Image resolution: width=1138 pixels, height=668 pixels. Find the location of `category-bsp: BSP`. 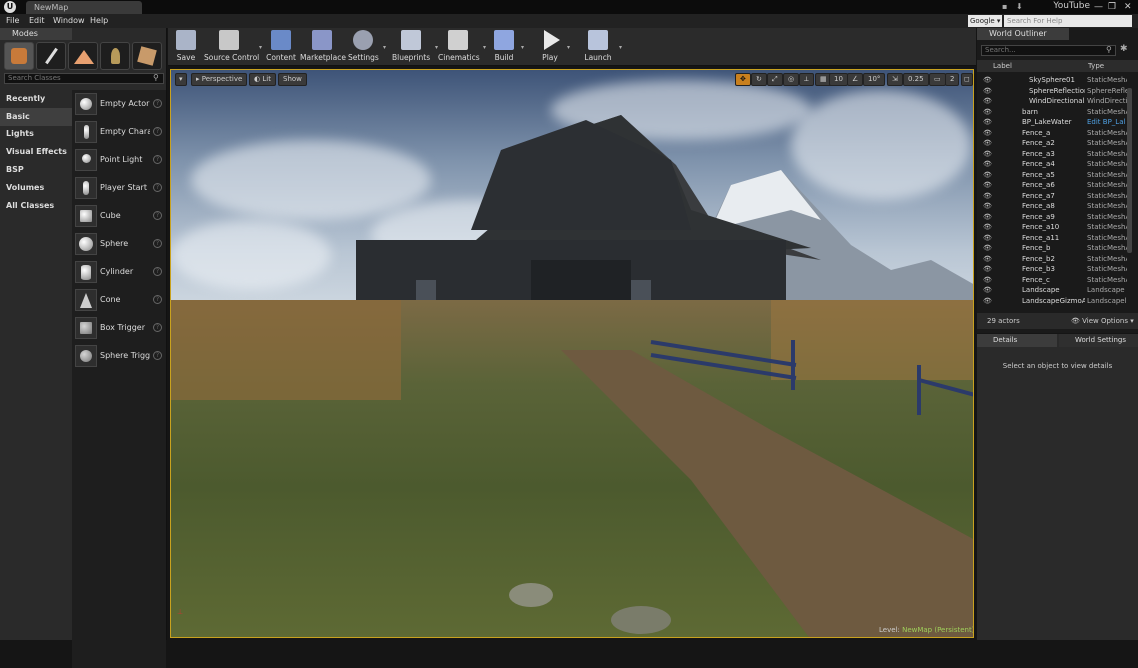

category-bsp: BSP is located at coordinates (36, 170).